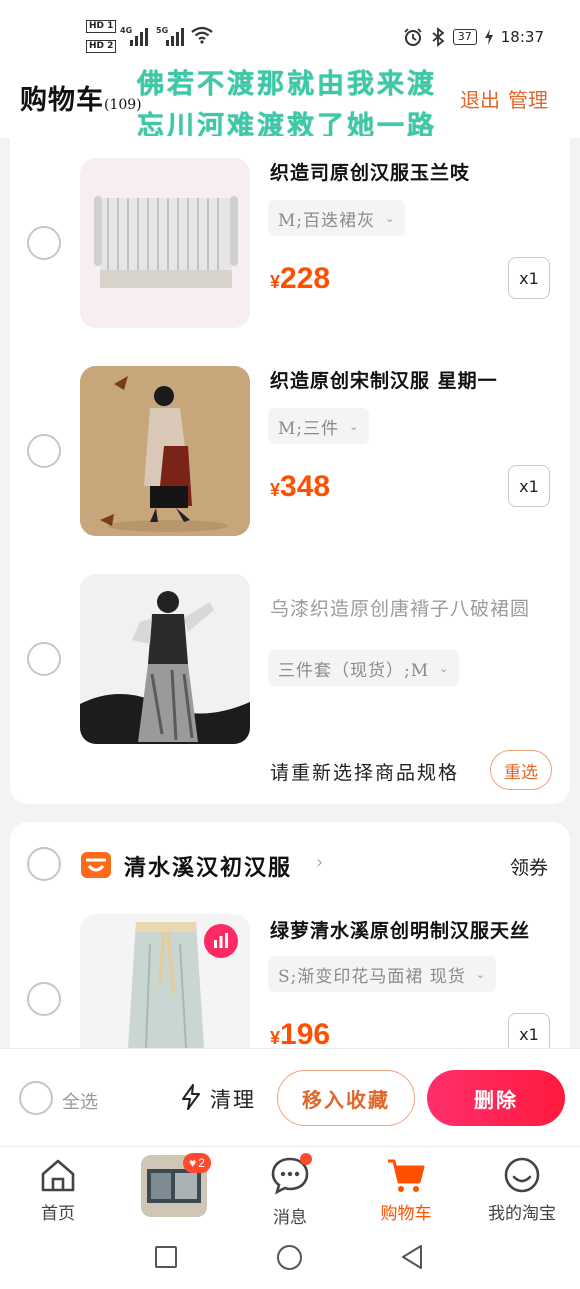 This screenshot has height=1289, width=580. What do you see at coordinates (522, 37) in the screenshot?
I see `clock: 18:37` at bounding box center [522, 37].